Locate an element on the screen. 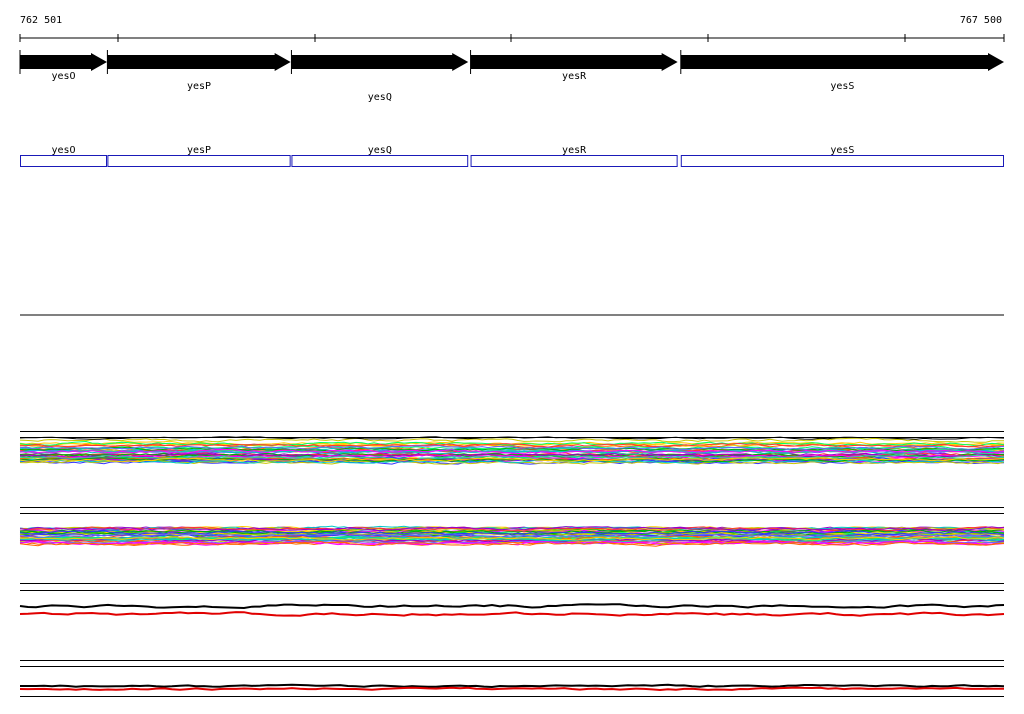 The image size is (1024, 714). gene-arrow-yesS is located at coordinates (842, 62).